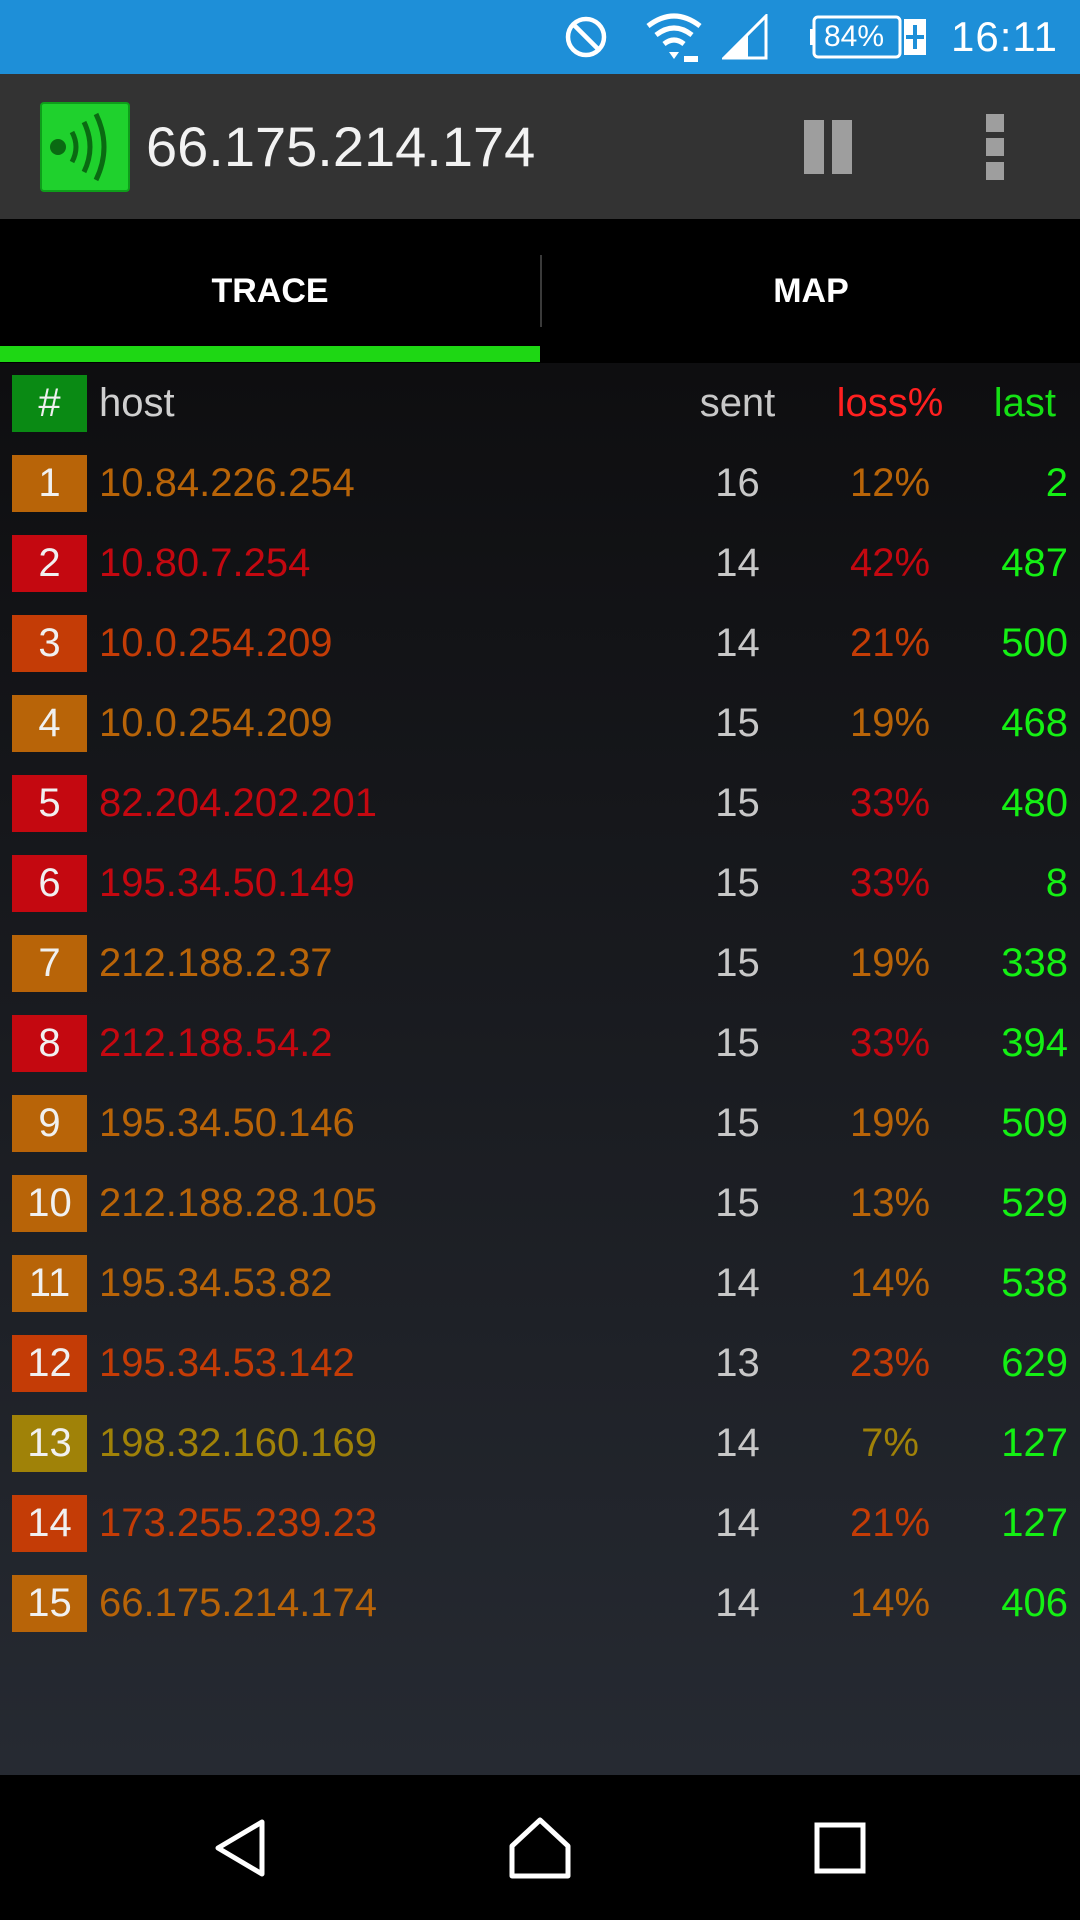 The image size is (1080, 1920). What do you see at coordinates (1034, 1282) in the screenshot?
I see `hop-last: 538` at bounding box center [1034, 1282].